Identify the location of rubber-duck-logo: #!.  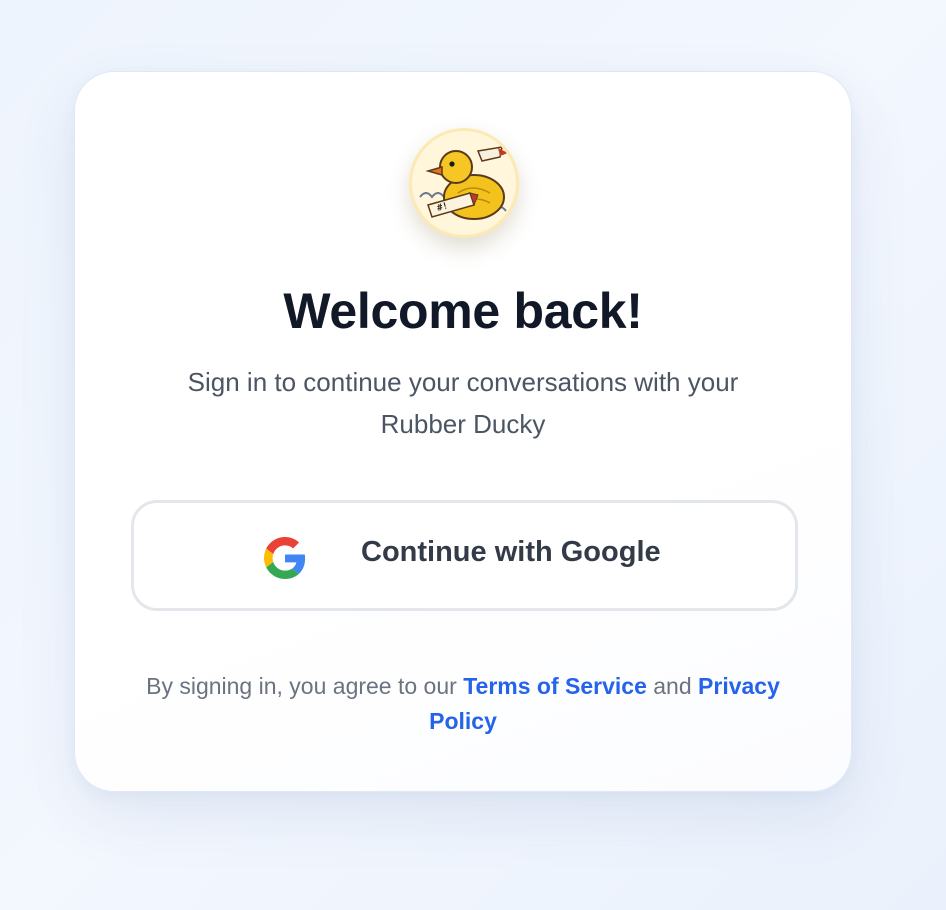
(464, 183).